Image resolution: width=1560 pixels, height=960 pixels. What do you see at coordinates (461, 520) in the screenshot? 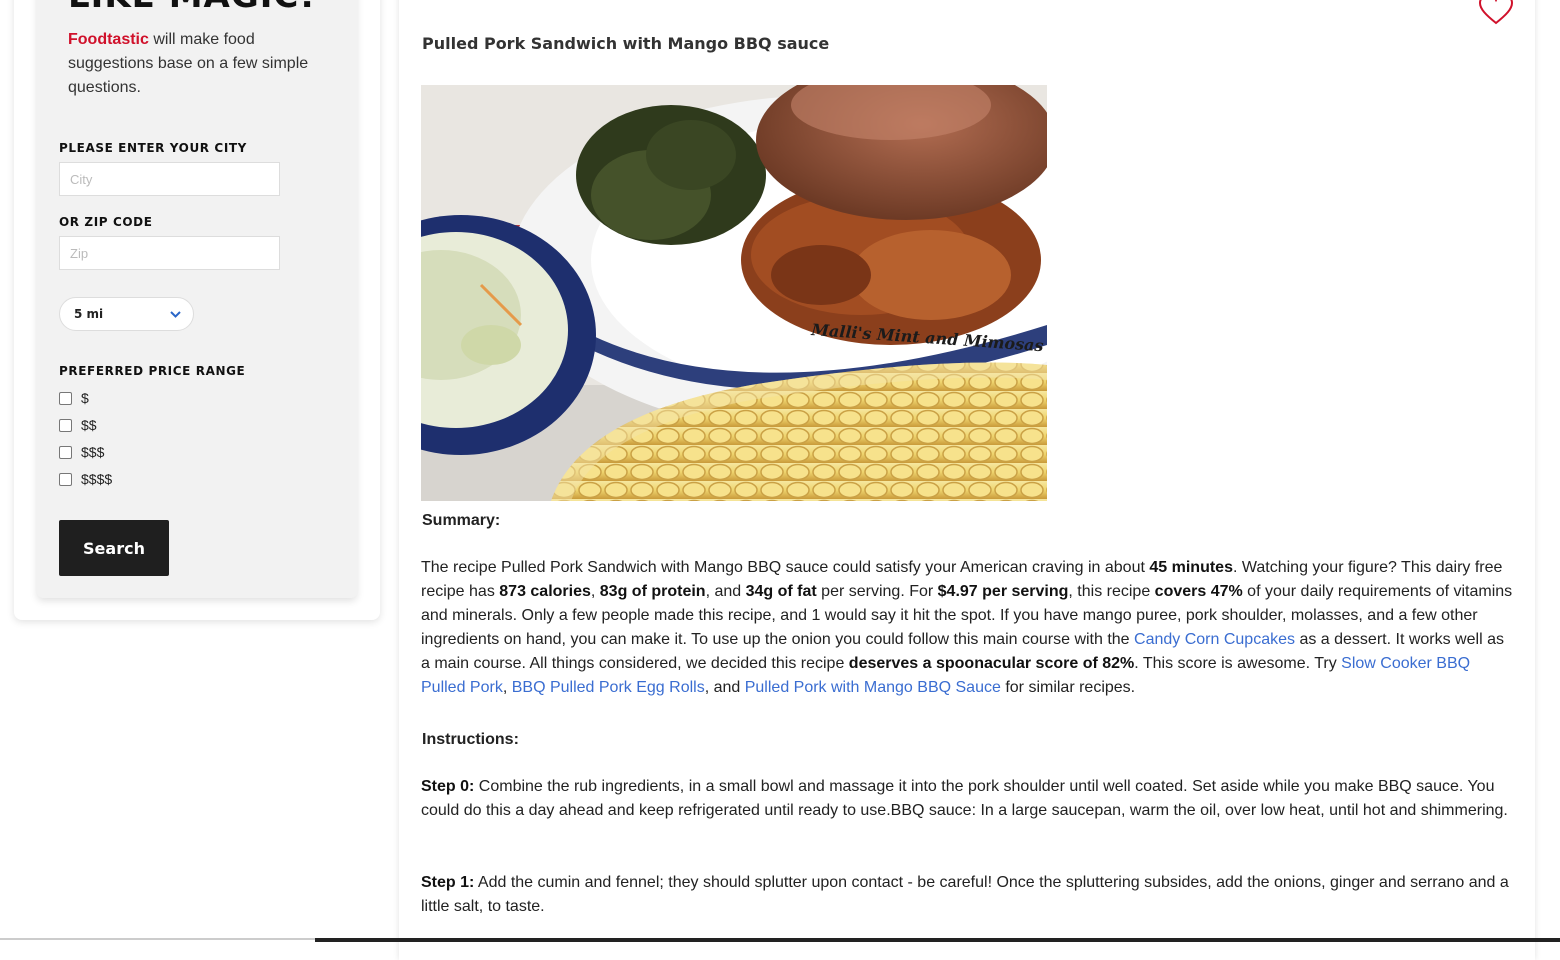
I see `summary-label: Summary:` at bounding box center [461, 520].